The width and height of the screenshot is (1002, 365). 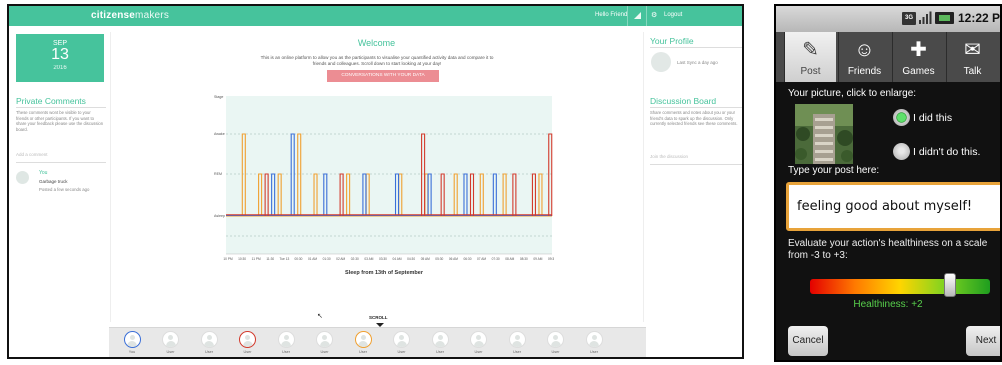 I want to click on profile-avatar, so click(x=661, y=62).